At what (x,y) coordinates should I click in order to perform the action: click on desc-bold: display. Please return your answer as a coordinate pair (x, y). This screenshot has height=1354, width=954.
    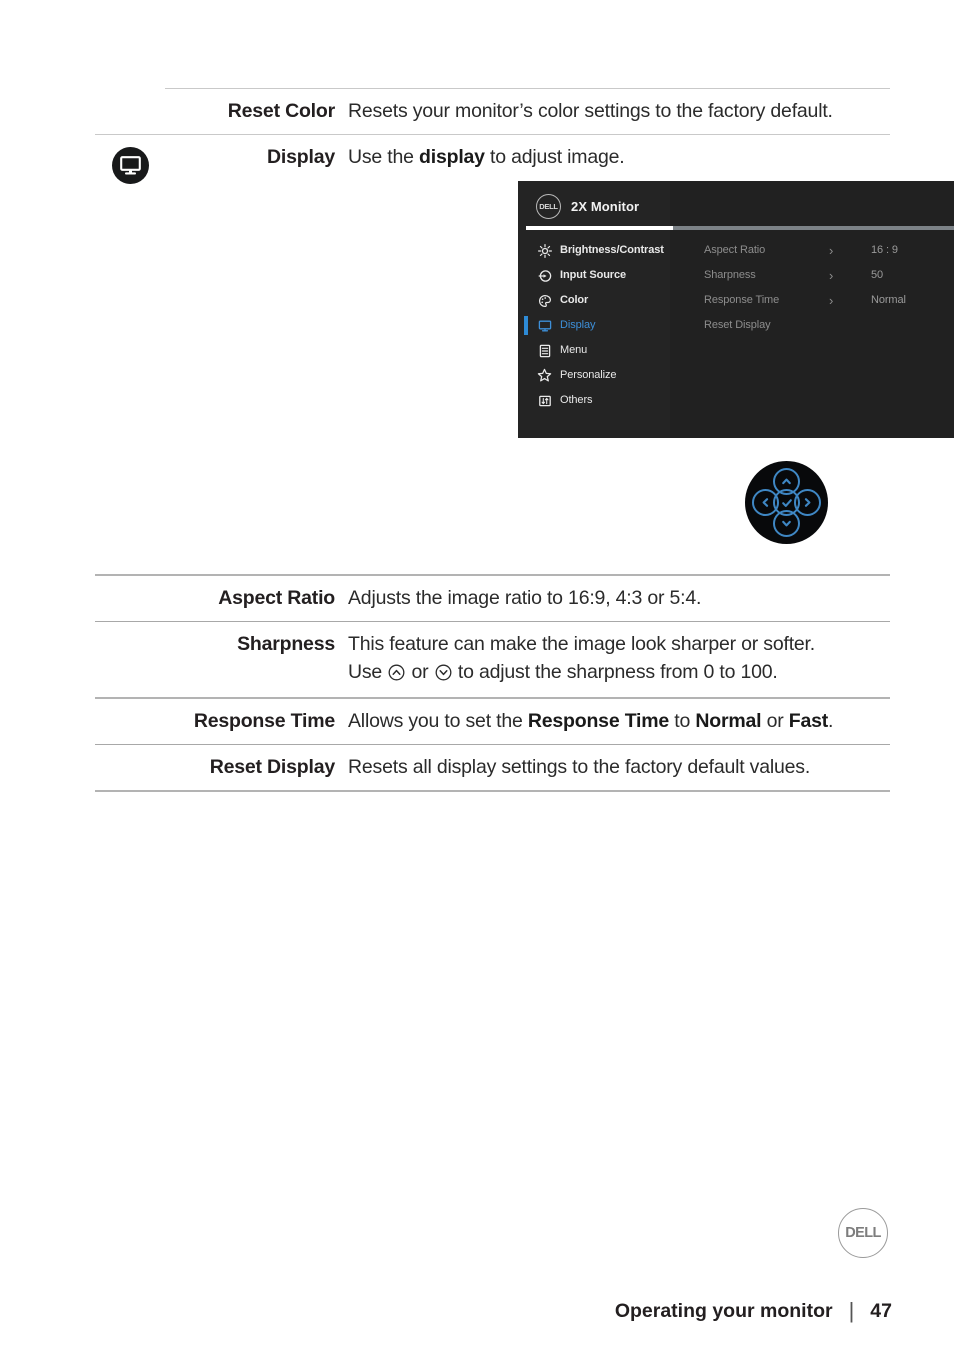
    Looking at the image, I should click on (452, 156).